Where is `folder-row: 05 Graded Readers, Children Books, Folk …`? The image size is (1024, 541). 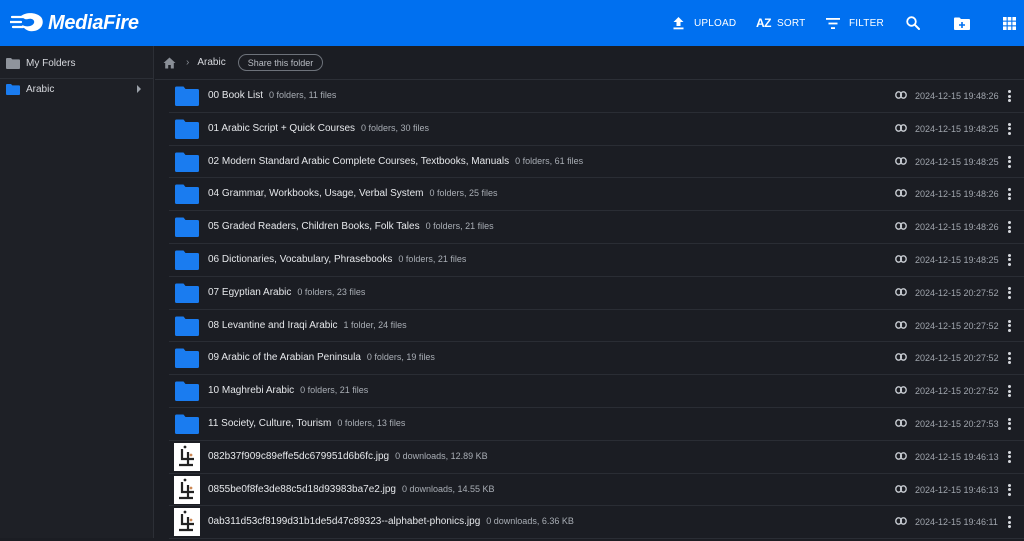 folder-row: 05 Graded Readers, Children Books, Folk … is located at coordinates (596, 227).